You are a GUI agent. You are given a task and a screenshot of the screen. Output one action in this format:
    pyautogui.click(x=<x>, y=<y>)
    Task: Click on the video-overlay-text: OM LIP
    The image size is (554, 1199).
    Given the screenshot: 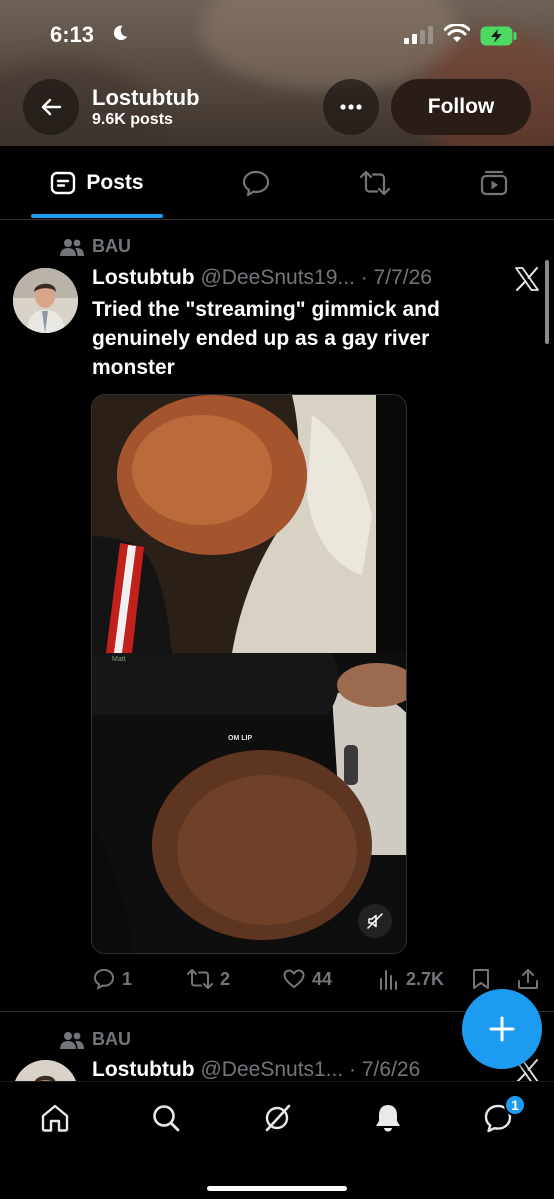 What is the action you would take?
    pyautogui.click(x=240, y=738)
    